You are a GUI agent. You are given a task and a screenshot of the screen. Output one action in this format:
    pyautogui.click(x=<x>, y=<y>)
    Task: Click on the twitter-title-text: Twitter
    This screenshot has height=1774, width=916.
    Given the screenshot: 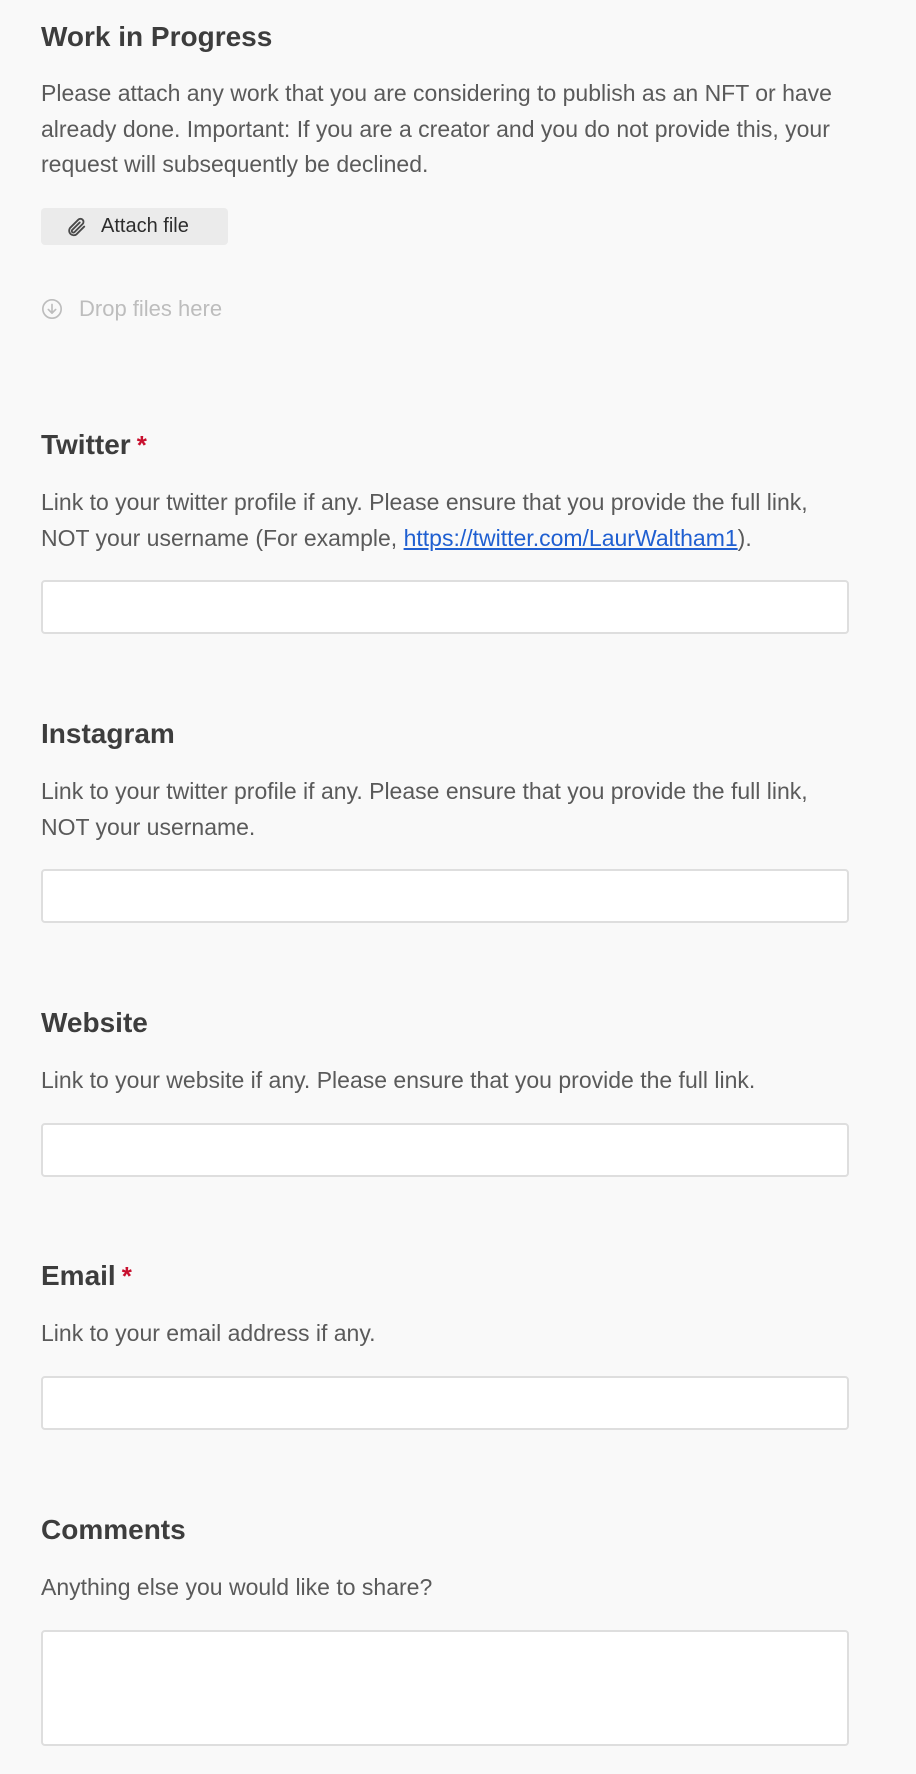 What is the action you would take?
    pyautogui.click(x=86, y=444)
    